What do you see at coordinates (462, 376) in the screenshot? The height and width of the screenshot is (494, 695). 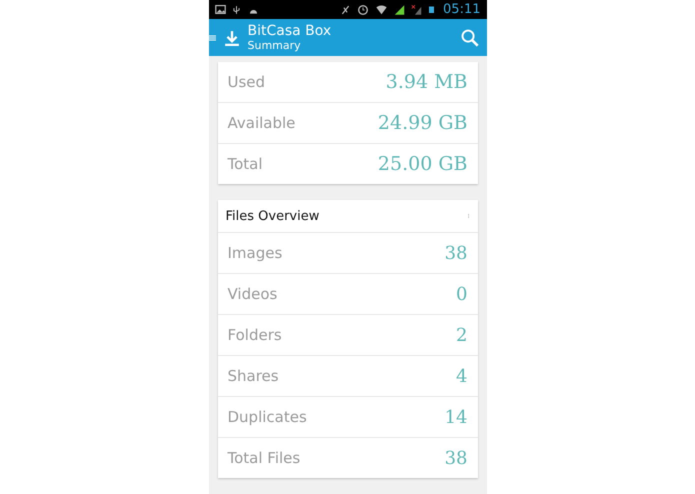 I see `file-count: 4` at bounding box center [462, 376].